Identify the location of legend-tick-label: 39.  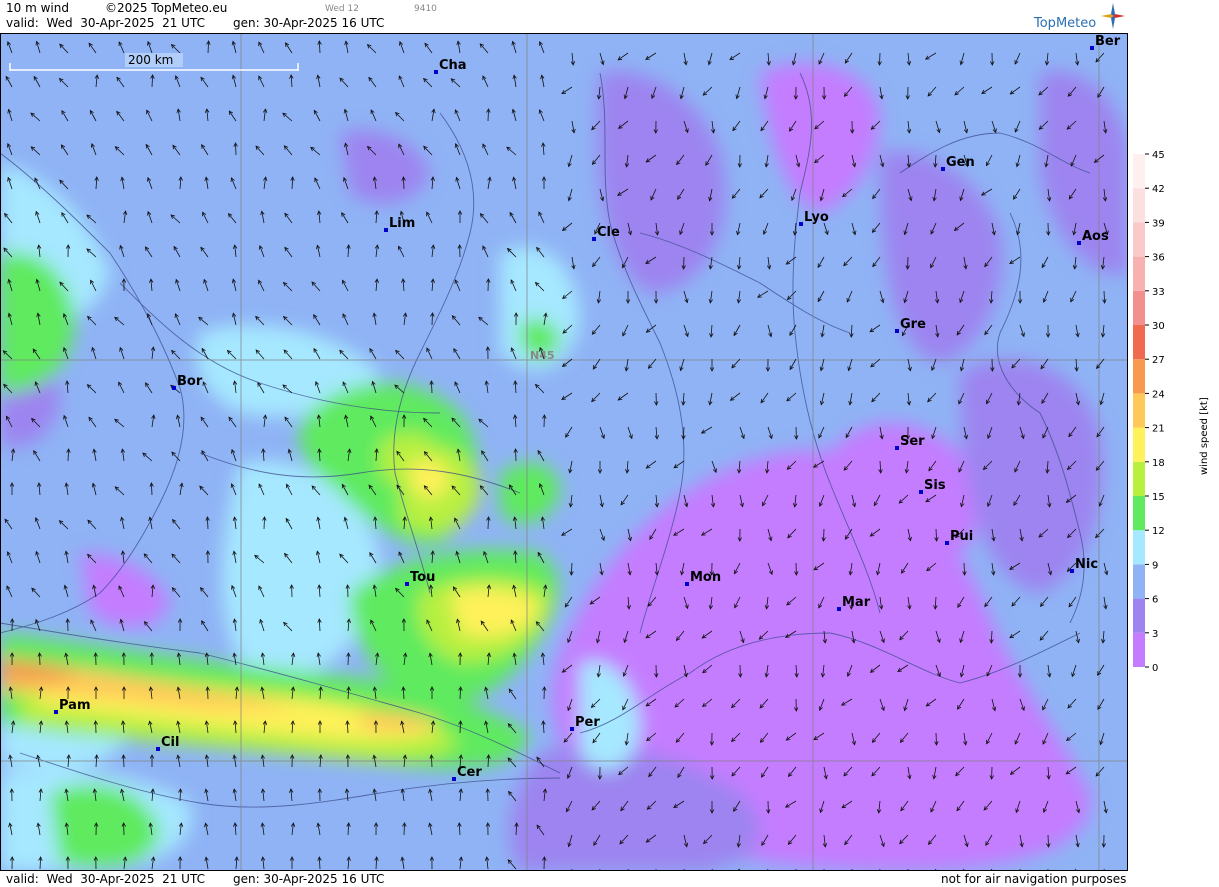
(1158, 223).